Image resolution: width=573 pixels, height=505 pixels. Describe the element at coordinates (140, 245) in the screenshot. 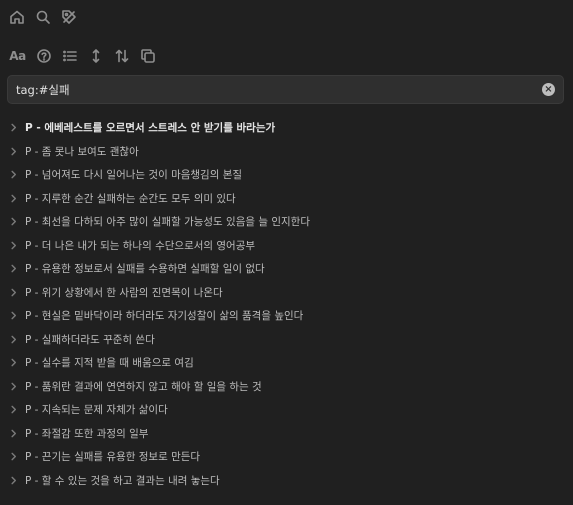

I see `result-item-label: P - 더 나은 내가 되는 하나의 수단으로서의 영어공부` at that location.